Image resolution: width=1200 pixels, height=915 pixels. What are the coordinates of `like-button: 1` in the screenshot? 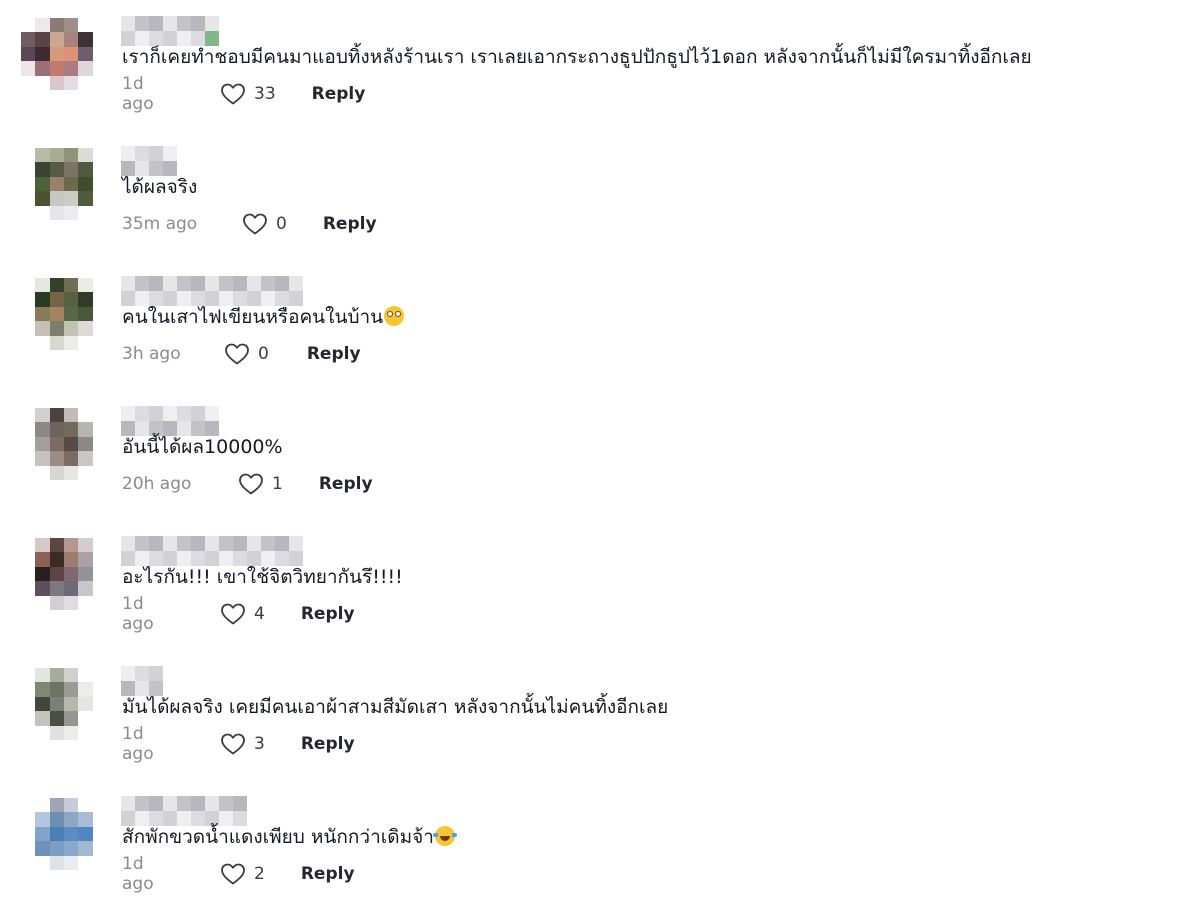 It's located at (260, 484).